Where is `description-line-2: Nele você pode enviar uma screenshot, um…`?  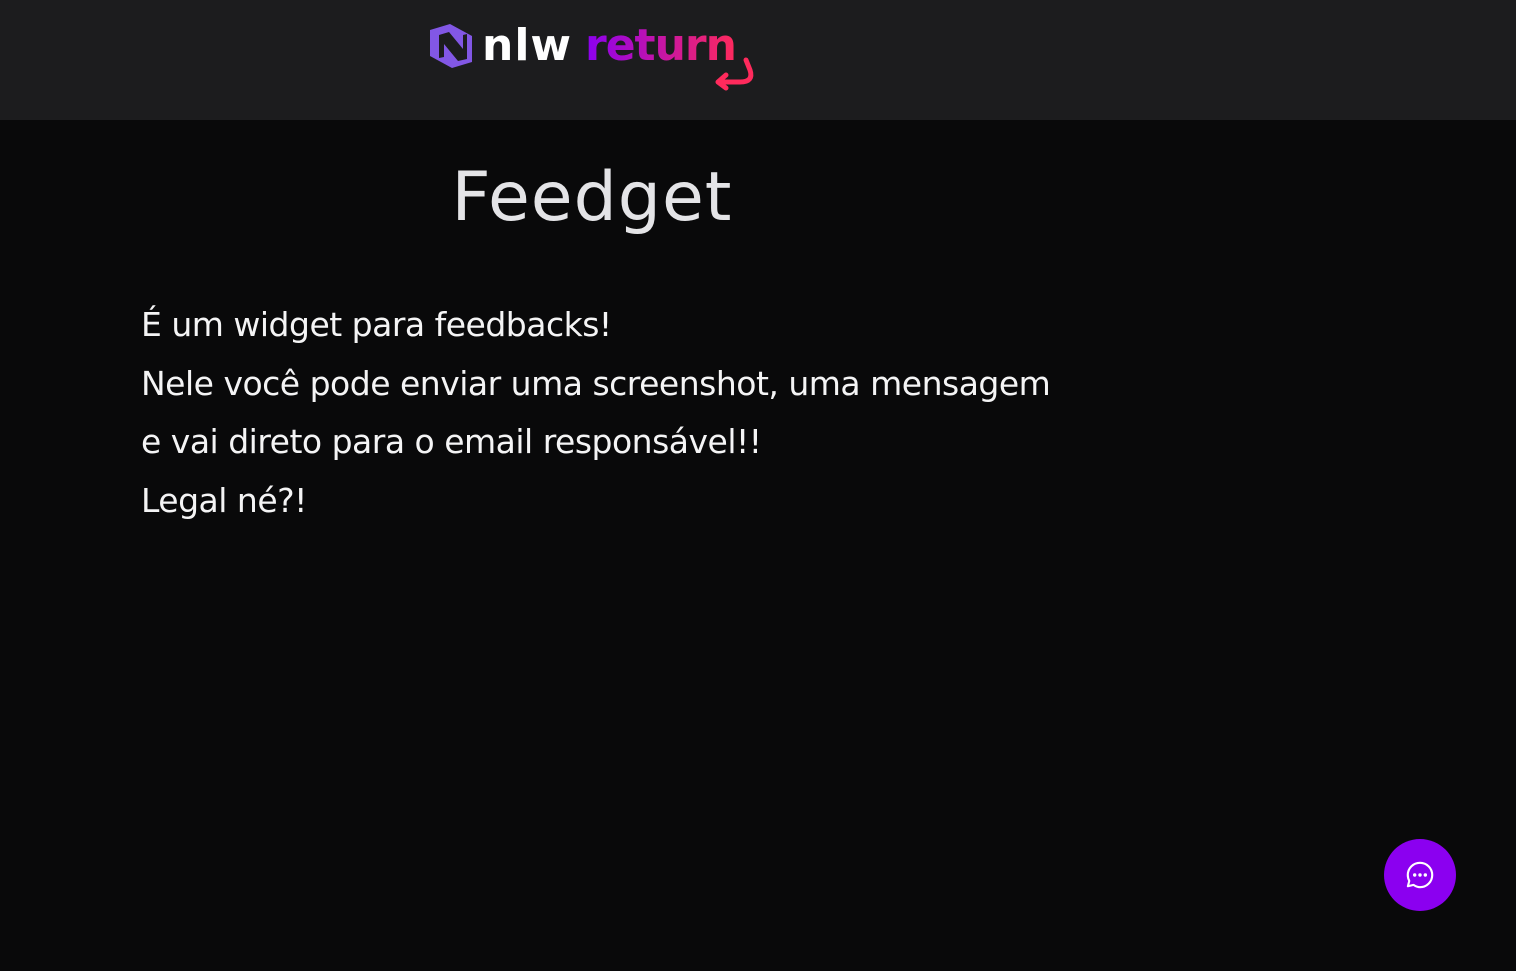 description-line-2: Nele você pode enviar uma screenshot, um… is located at coordinates (596, 383).